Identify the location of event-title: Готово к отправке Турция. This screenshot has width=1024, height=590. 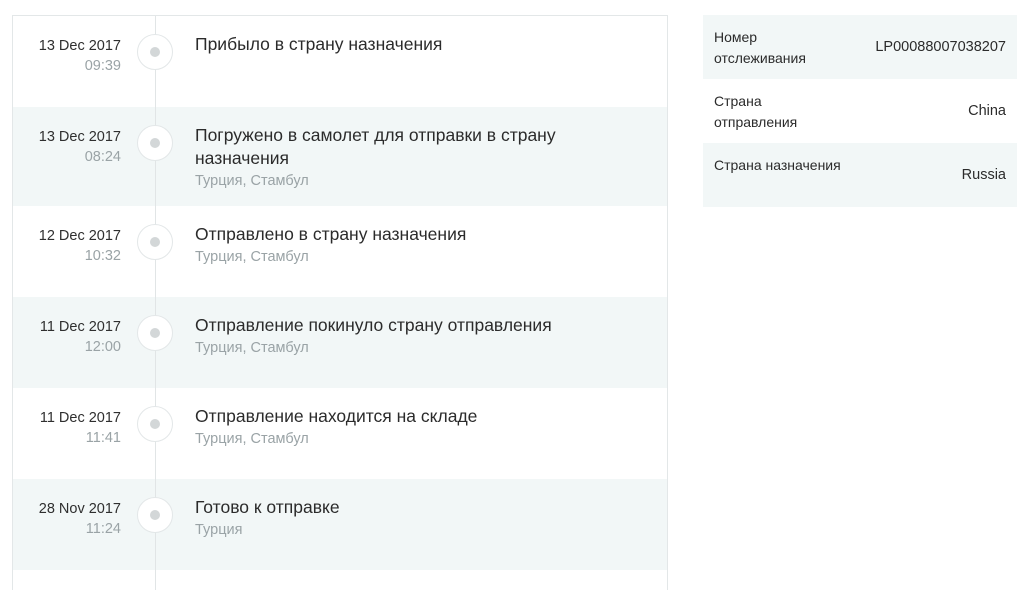
(405, 518).